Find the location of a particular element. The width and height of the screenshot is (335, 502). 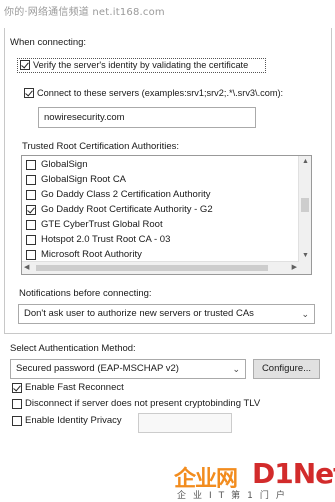

scroll-up-icon: ▲ is located at coordinates (305, 162).